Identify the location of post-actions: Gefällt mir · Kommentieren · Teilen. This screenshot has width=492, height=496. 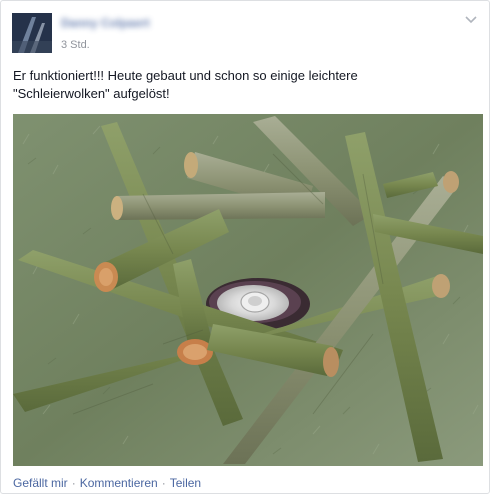
(107, 483).